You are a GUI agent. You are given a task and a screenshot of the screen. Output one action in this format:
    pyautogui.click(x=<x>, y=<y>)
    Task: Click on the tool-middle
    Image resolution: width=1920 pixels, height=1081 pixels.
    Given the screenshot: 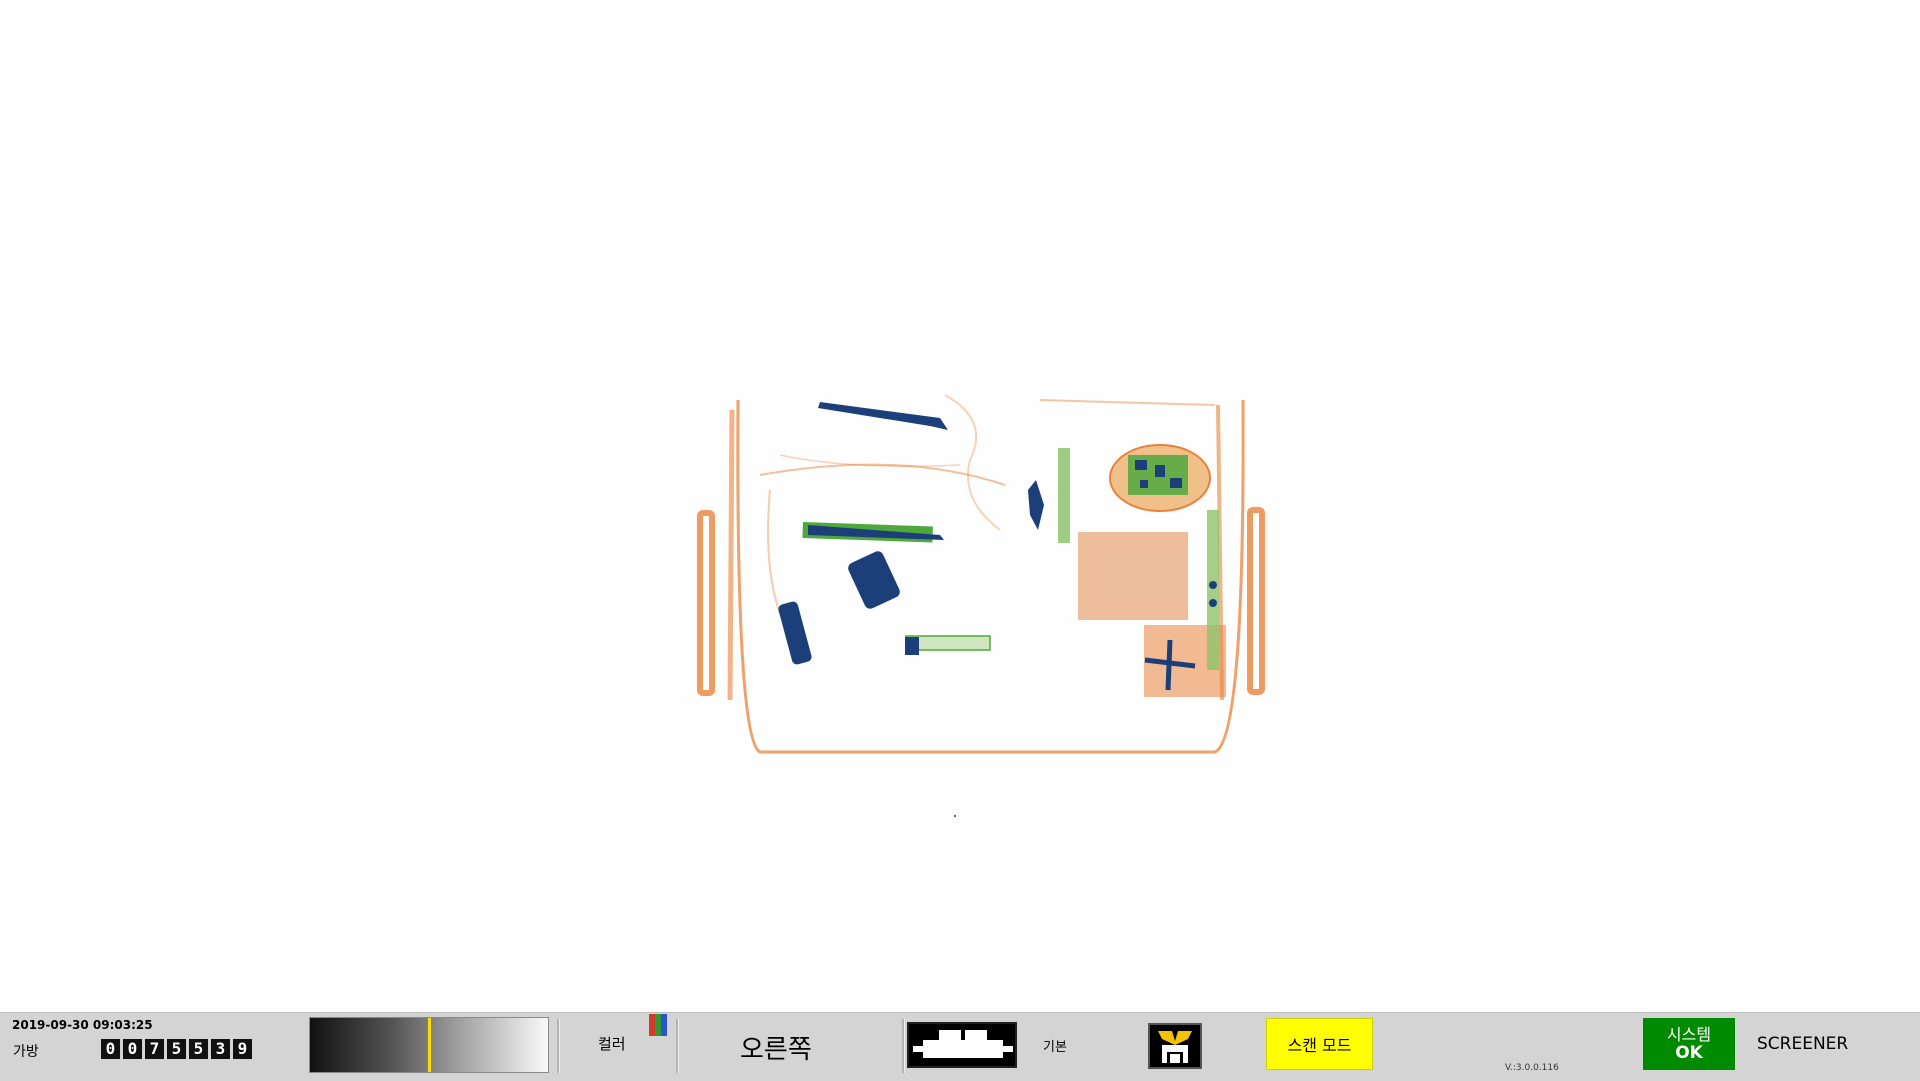 What is the action you would take?
    pyautogui.click(x=873, y=532)
    